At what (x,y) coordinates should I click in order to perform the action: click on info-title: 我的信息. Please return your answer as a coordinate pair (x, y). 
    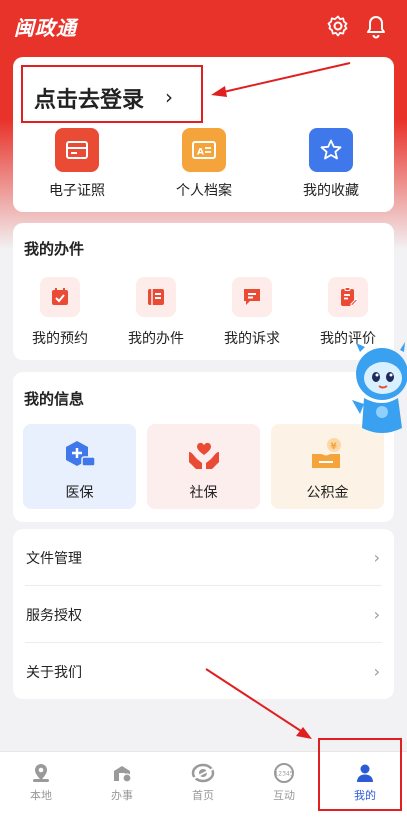
    Looking at the image, I should click on (54, 399).